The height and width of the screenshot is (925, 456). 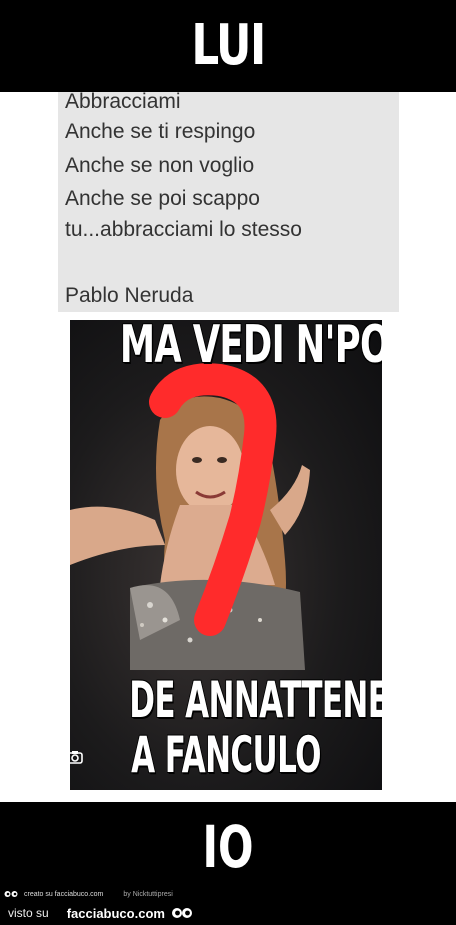 I want to click on bottom-label: IO, so click(x=228, y=847).